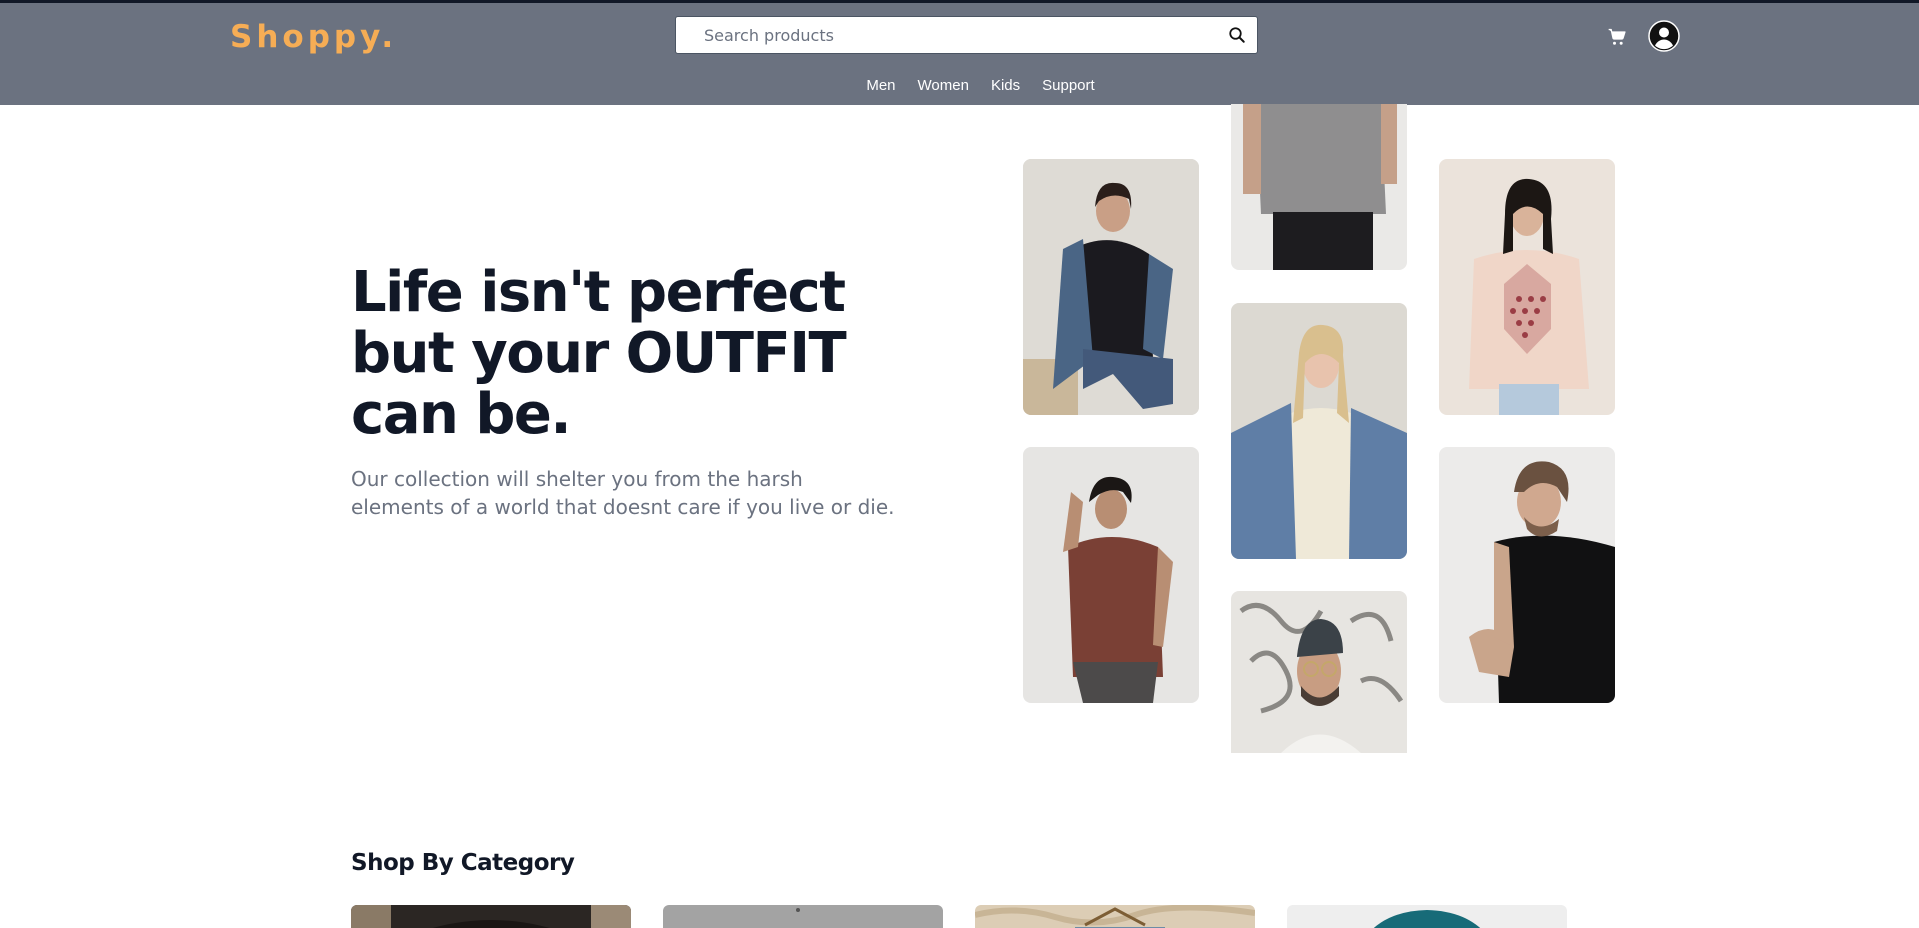  I want to click on cart-icon, so click(1617, 37).